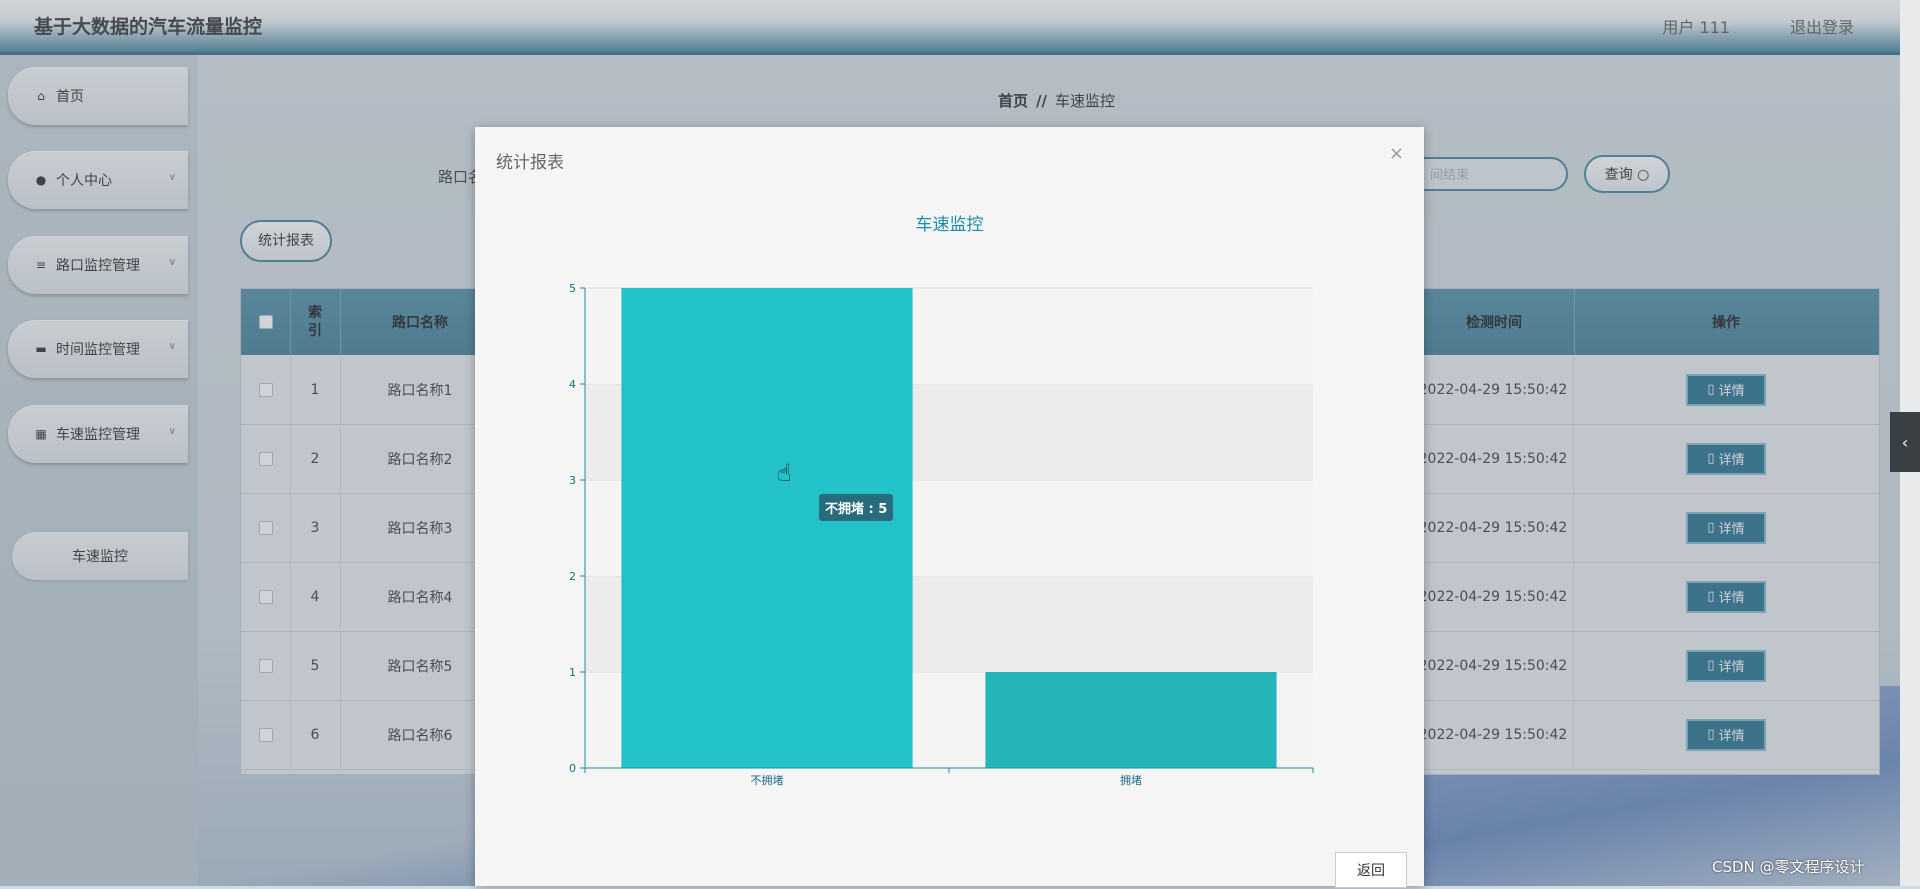 This screenshot has height=889, width=1920. I want to click on x-tick-label: 不拥堵, so click(767, 780).